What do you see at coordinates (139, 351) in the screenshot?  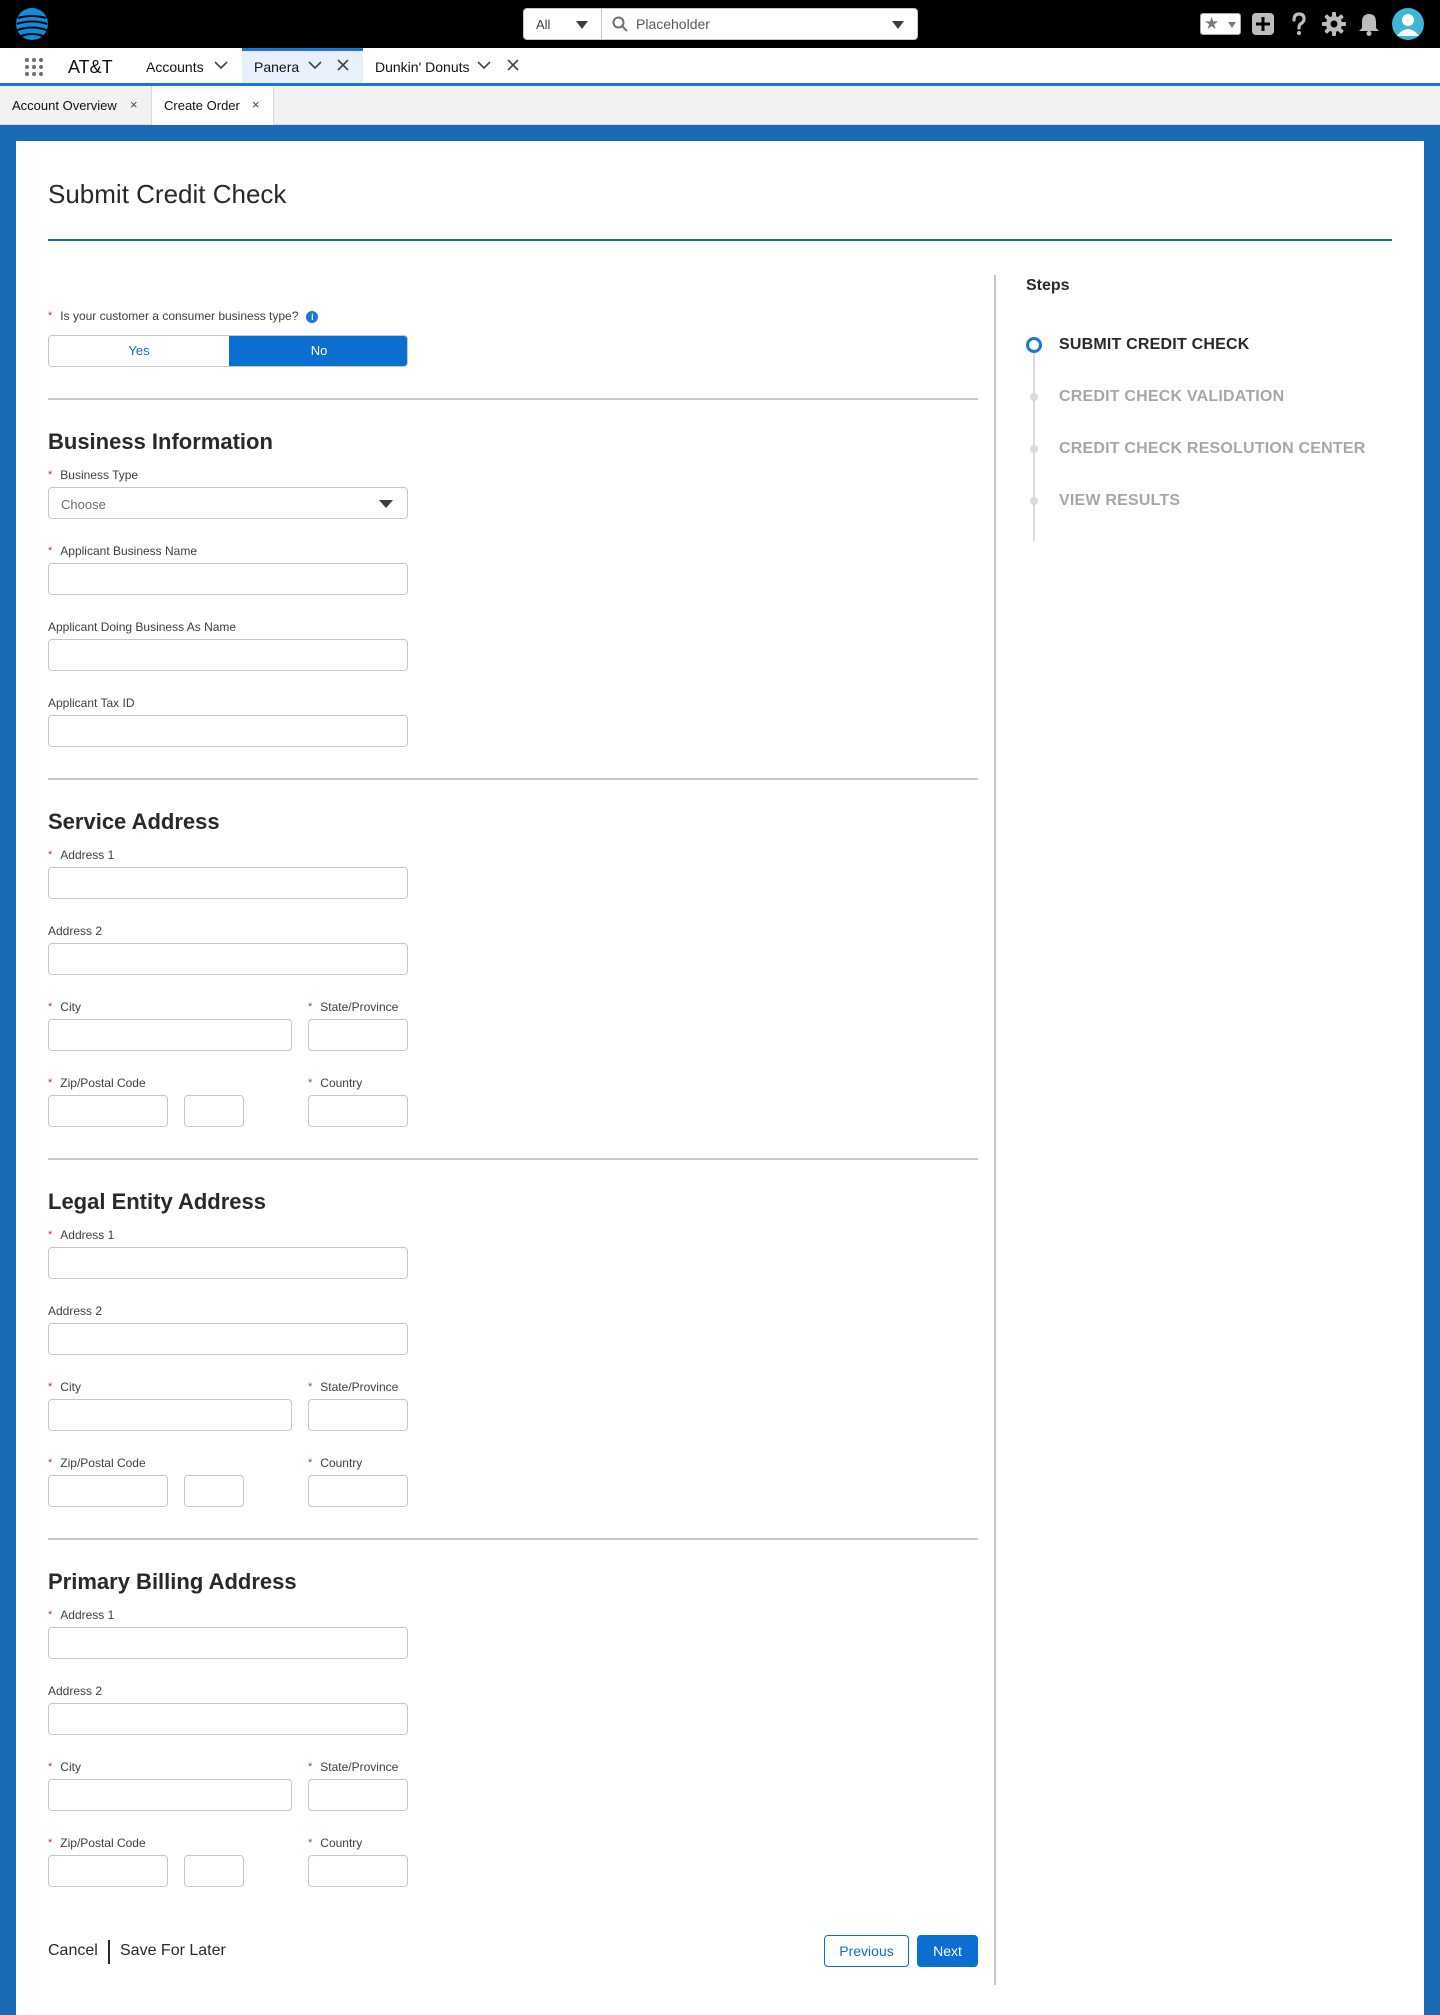 I see `toggle-yes-button: Yes` at bounding box center [139, 351].